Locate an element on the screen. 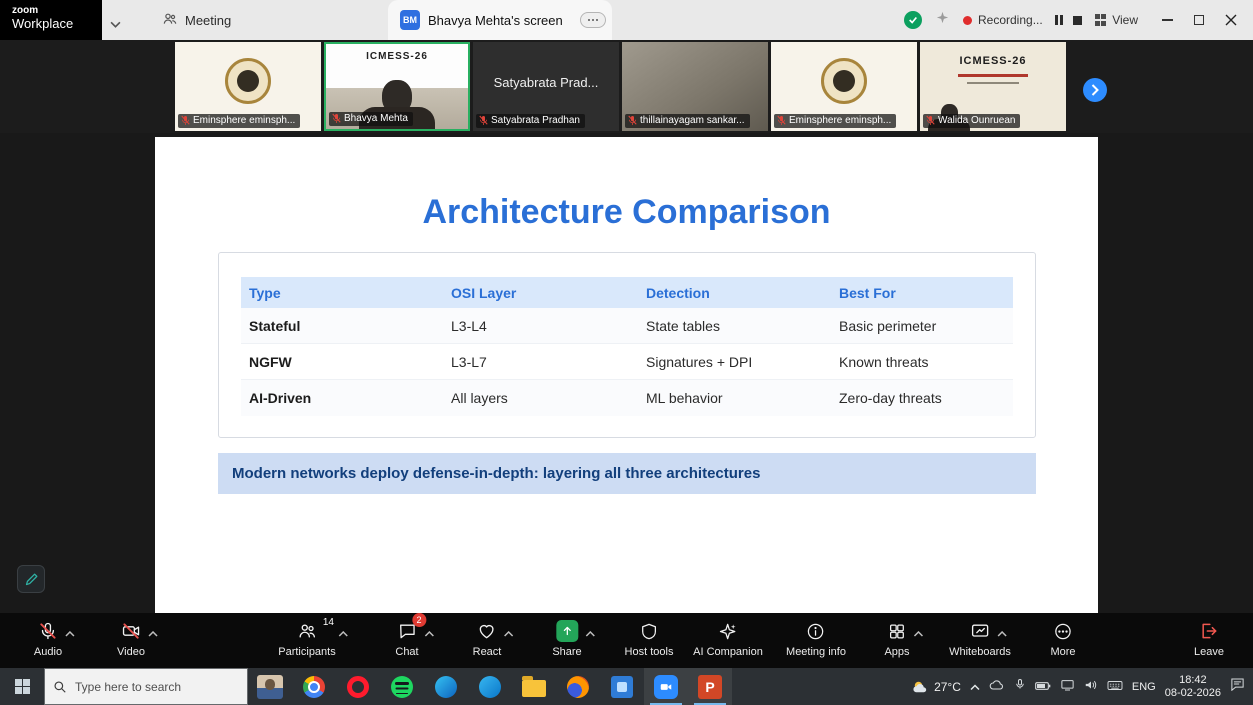  react-button: React is located at coordinates (493, 639).